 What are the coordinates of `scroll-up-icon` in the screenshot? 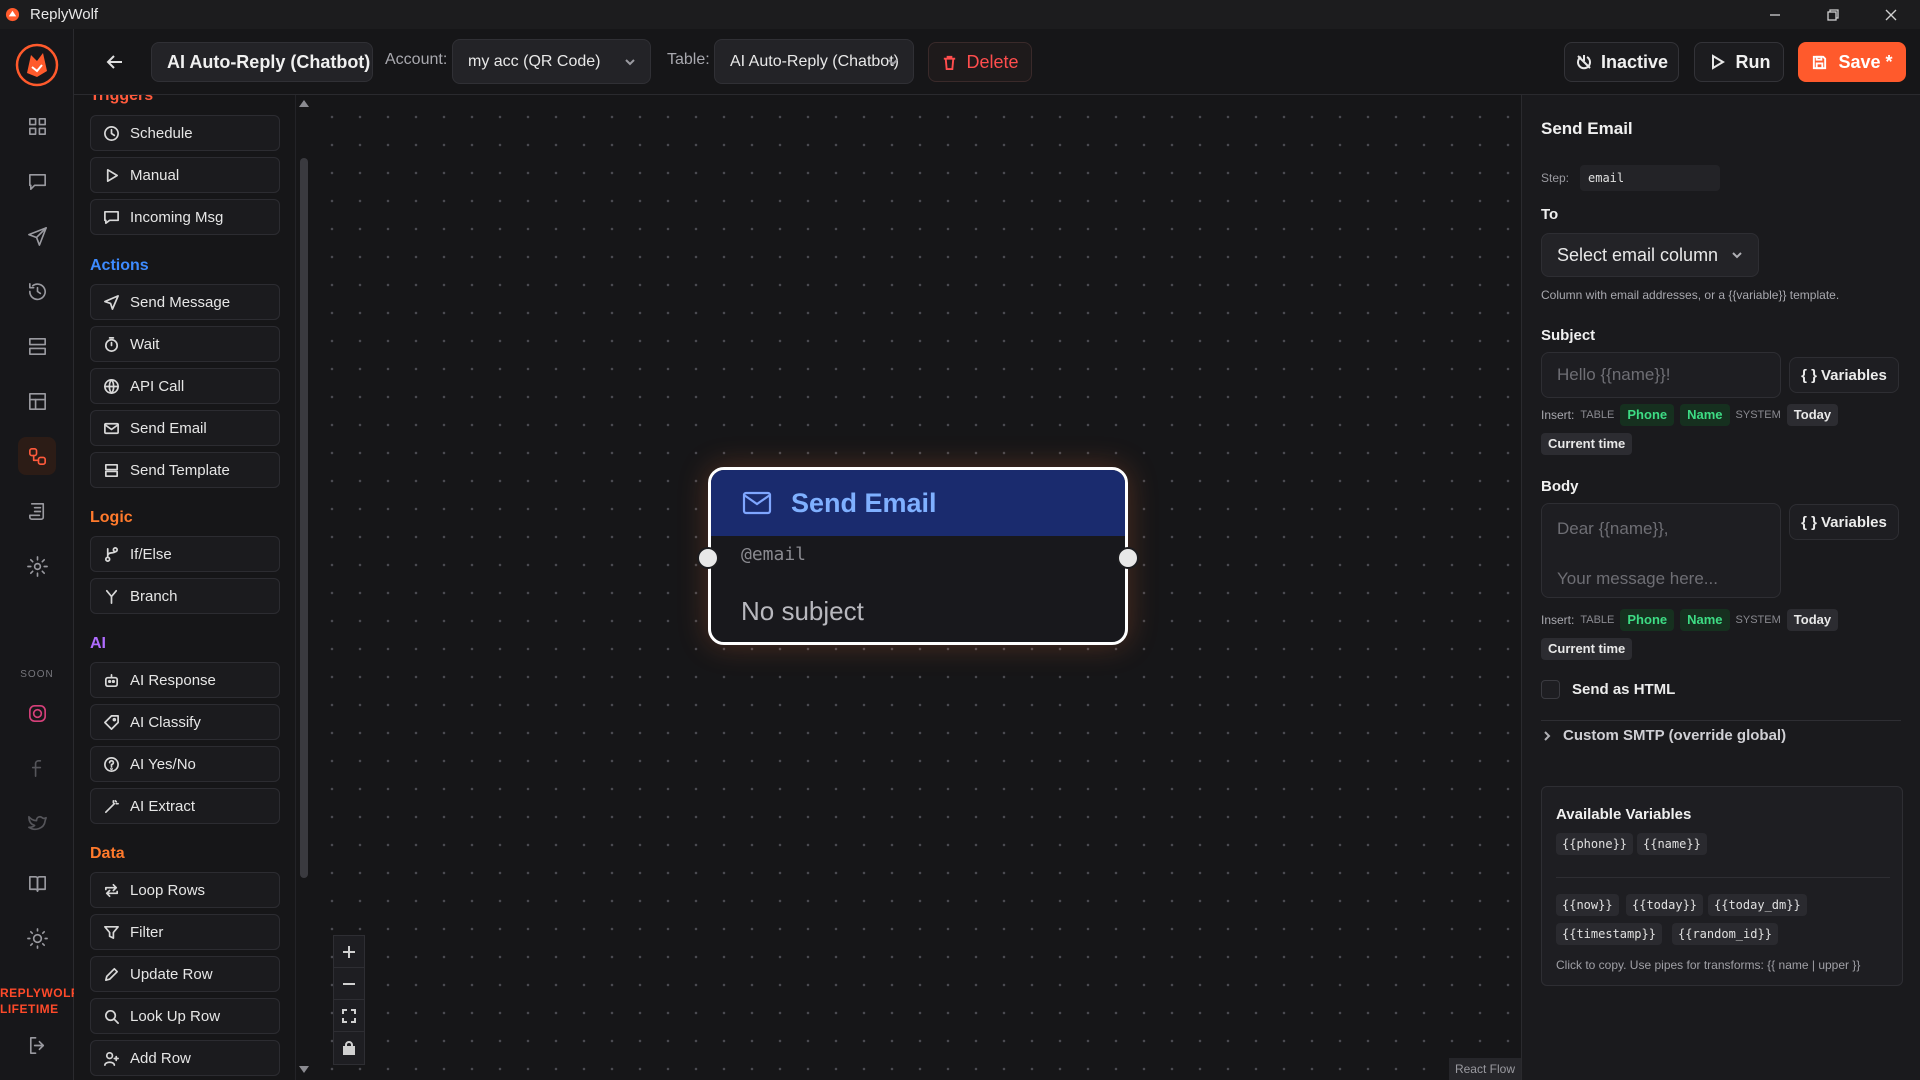 It's located at (304, 103).